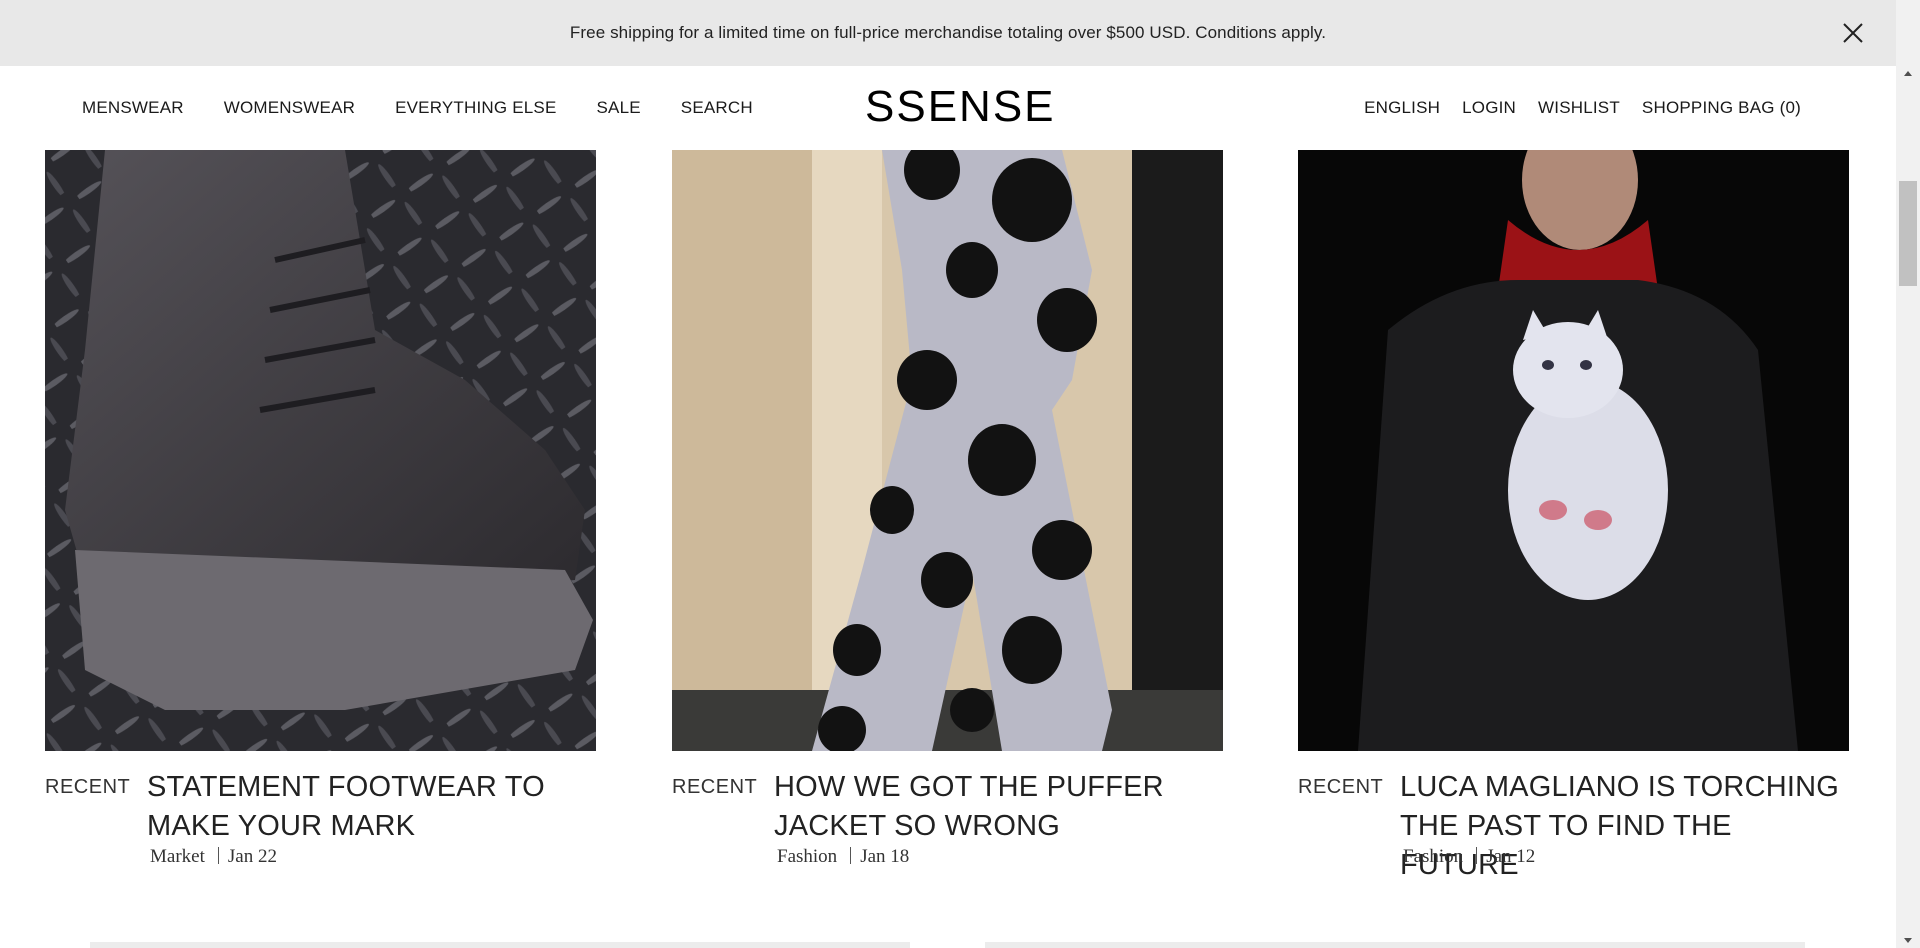 The image size is (1920, 948). What do you see at coordinates (717, 108) in the screenshot?
I see `nav-search: SEARCH` at bounding box center [717, 108].